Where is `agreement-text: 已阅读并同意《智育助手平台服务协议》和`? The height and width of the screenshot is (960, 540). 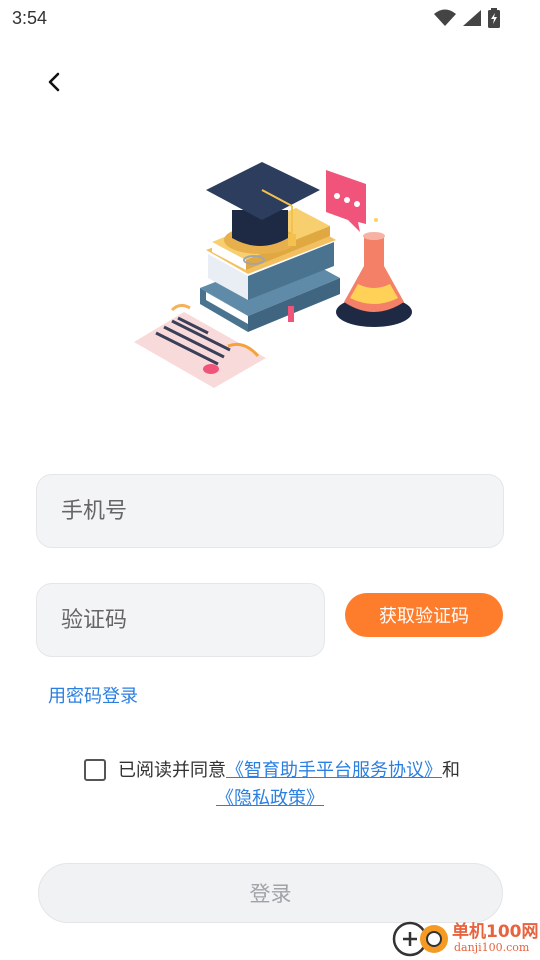 agreement-text: 已阅读并同意《智育助手平台服务协议》和 is located at coordinates (289, 771).